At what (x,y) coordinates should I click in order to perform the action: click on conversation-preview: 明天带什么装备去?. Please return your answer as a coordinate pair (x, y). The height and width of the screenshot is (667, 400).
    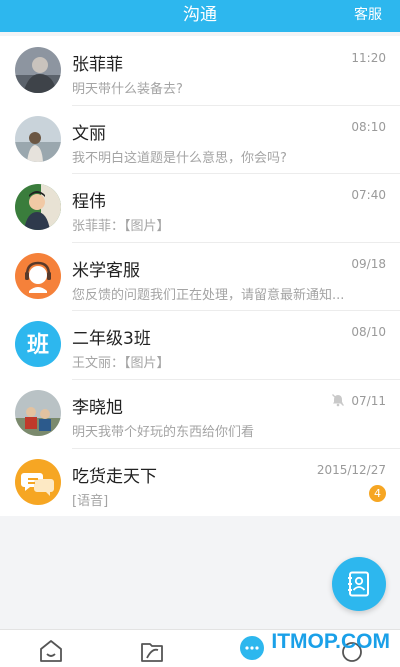
    Looking at the image, I should click on (127, 89).